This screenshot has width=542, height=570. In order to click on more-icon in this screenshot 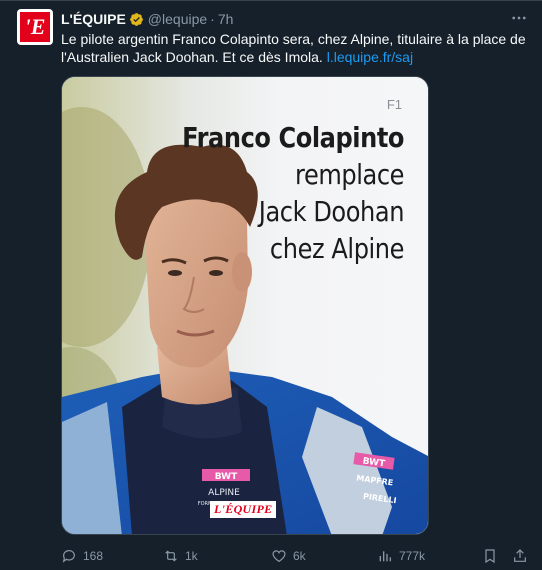, I will do `click(519, 18)`.